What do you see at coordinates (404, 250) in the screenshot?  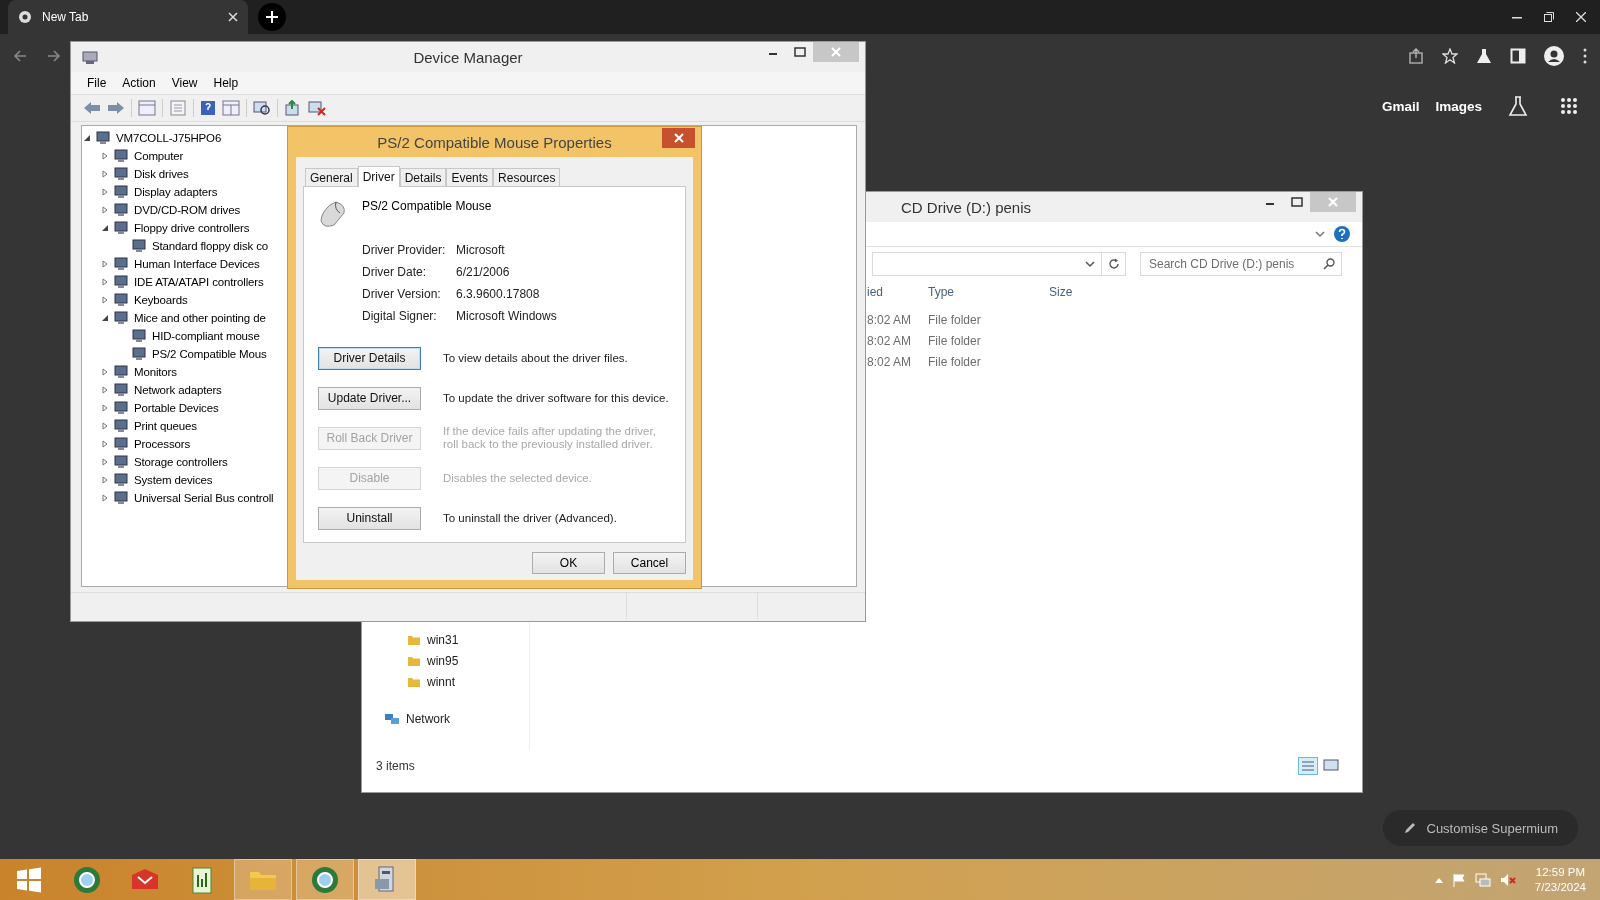 I see `field-label: Driver Provider:` at bounding box center [404, 250].